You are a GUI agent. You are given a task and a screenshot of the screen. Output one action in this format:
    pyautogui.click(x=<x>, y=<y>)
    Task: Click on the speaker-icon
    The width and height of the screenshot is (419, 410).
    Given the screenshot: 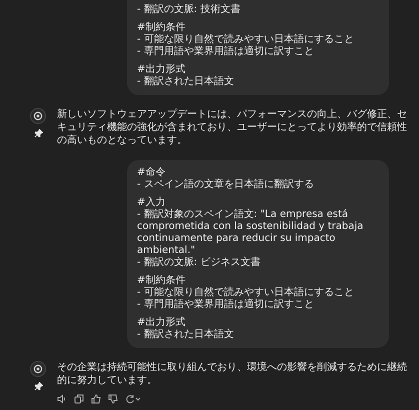 What is the action you would take?
    pyautogui.click(x=62, y=399)
    